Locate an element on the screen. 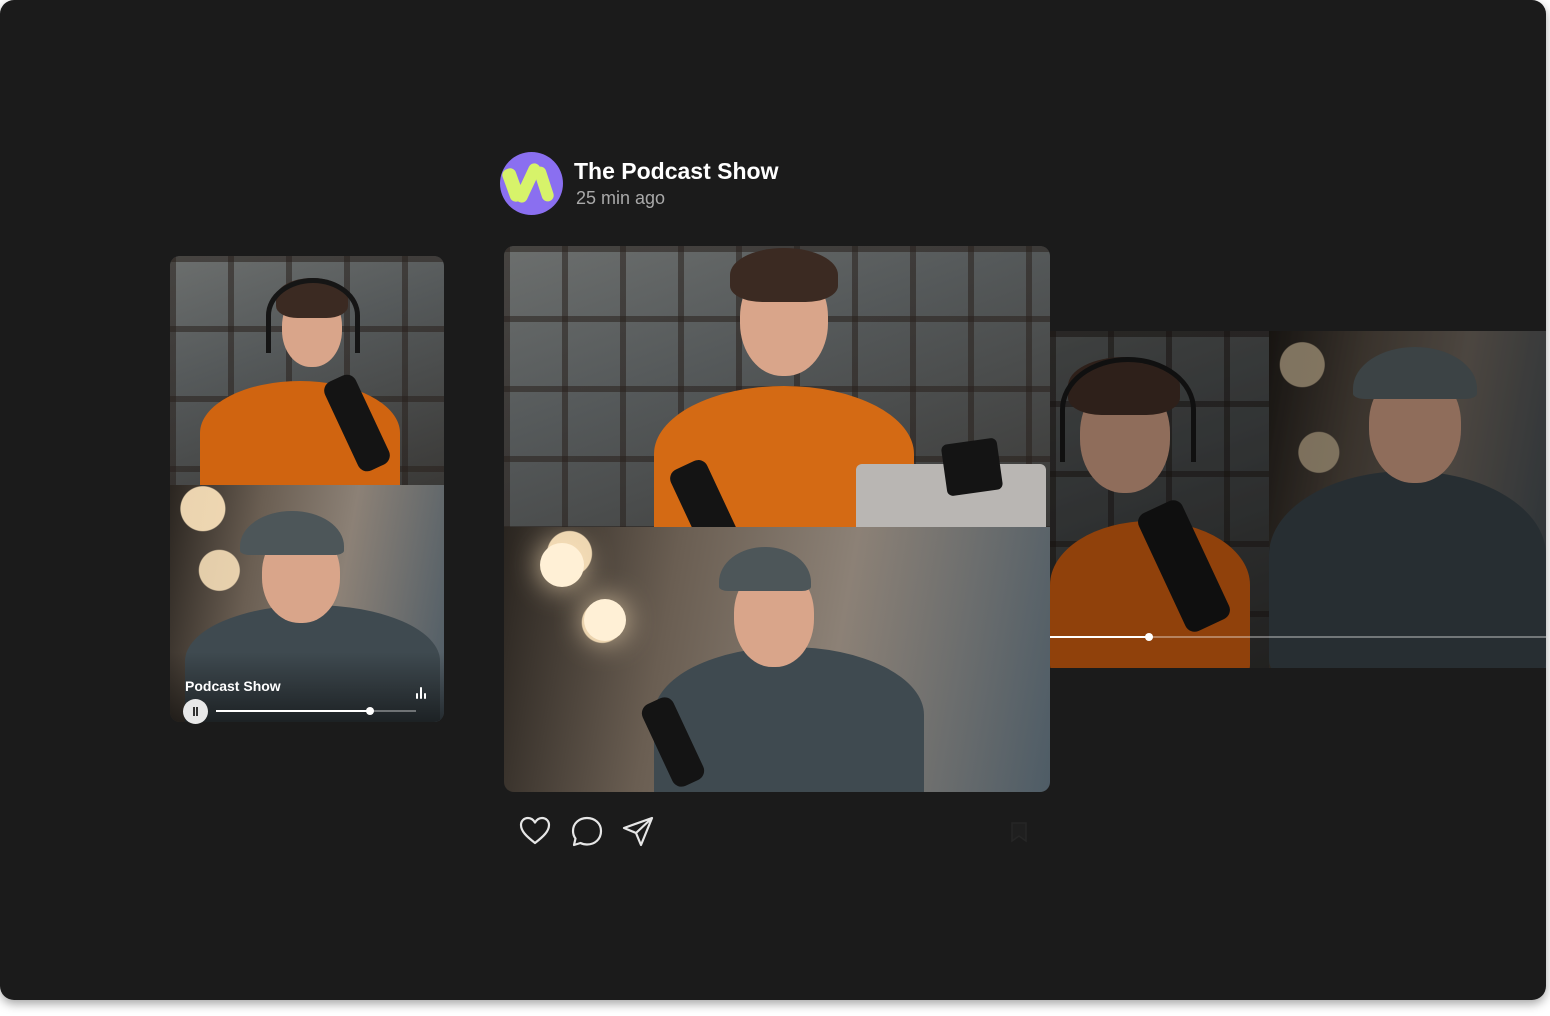 The image size is (1550, 1016). right-video-card is located at coordinates (1298, 499).